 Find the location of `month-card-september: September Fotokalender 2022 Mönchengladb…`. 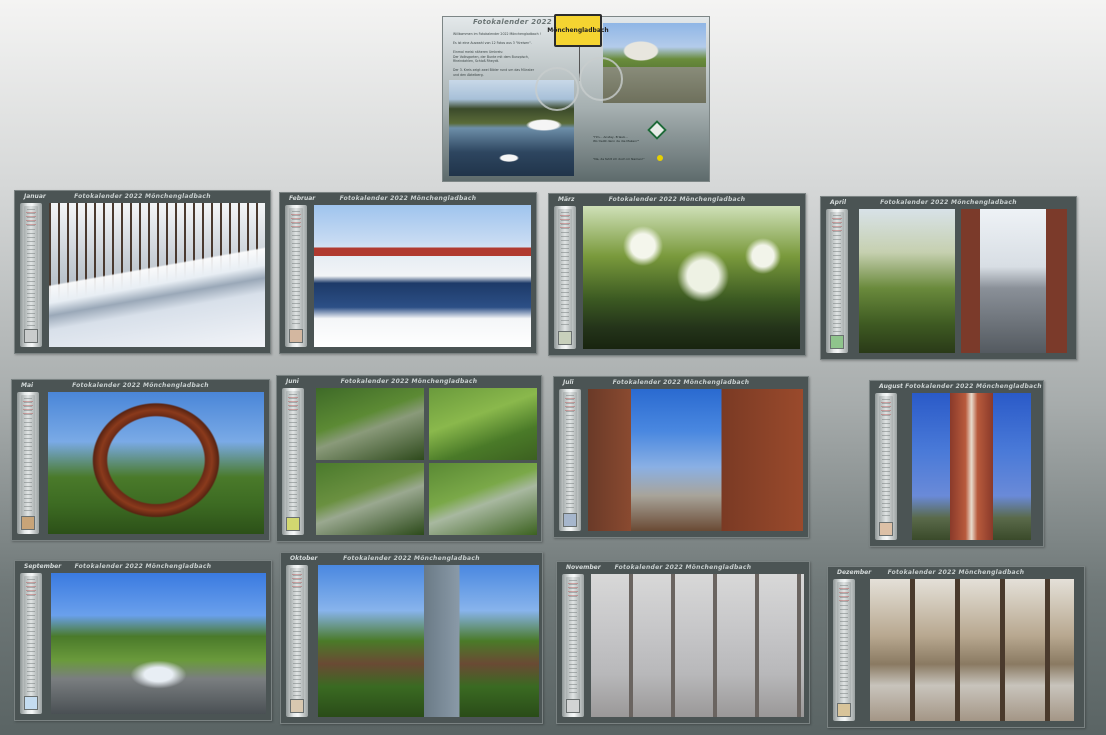

month-card-september: September Fotokalender 2022 Mönchengladb… is located at coordinates (143, 640).